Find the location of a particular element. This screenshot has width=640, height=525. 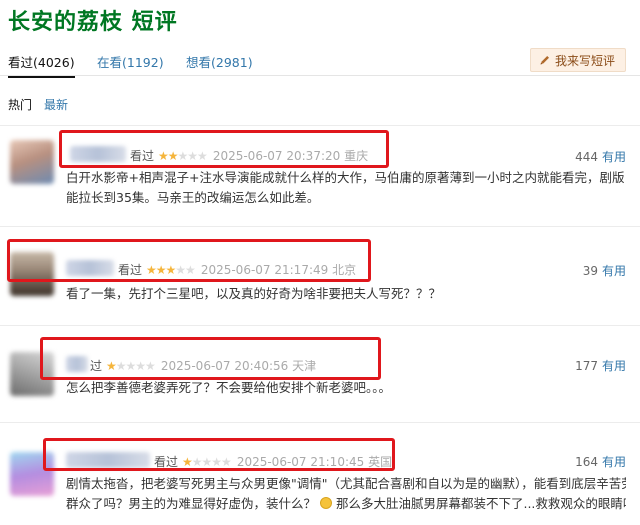

comment-text: 怎么把李善德老婆弄死了？不会要给他安排个新老婆吧。。。 is located at coordinates (229, 387).